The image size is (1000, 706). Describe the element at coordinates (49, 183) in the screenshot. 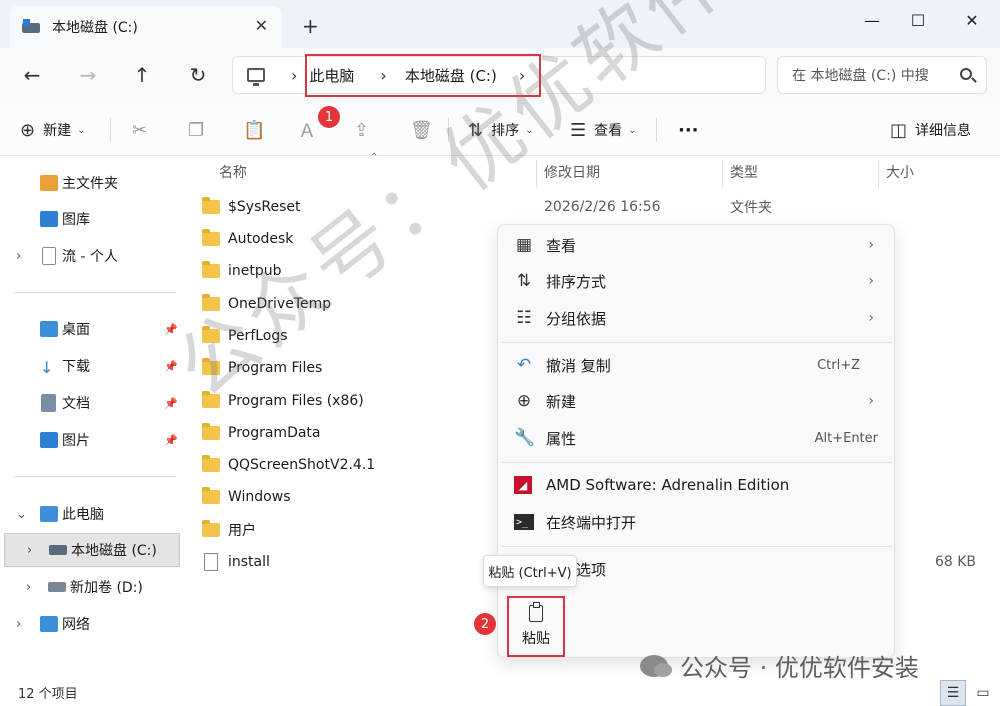

I see `home-icon` at that location.